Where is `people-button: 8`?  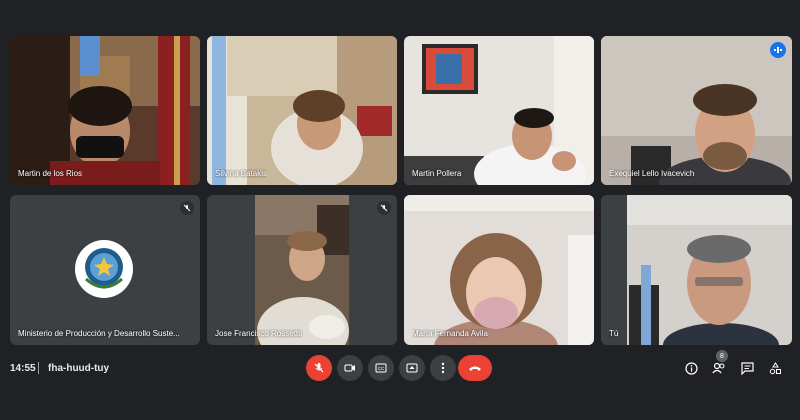
people-button: 8 is located at coordinates (719, 364).